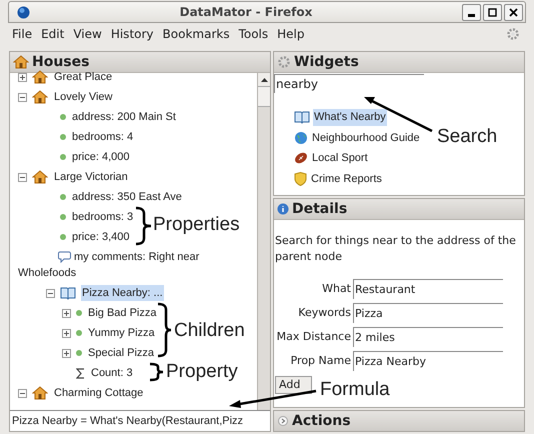  Describe the element at coordinates (321, 421) in the screenshot. I see `panel-title: Actions` at that location.